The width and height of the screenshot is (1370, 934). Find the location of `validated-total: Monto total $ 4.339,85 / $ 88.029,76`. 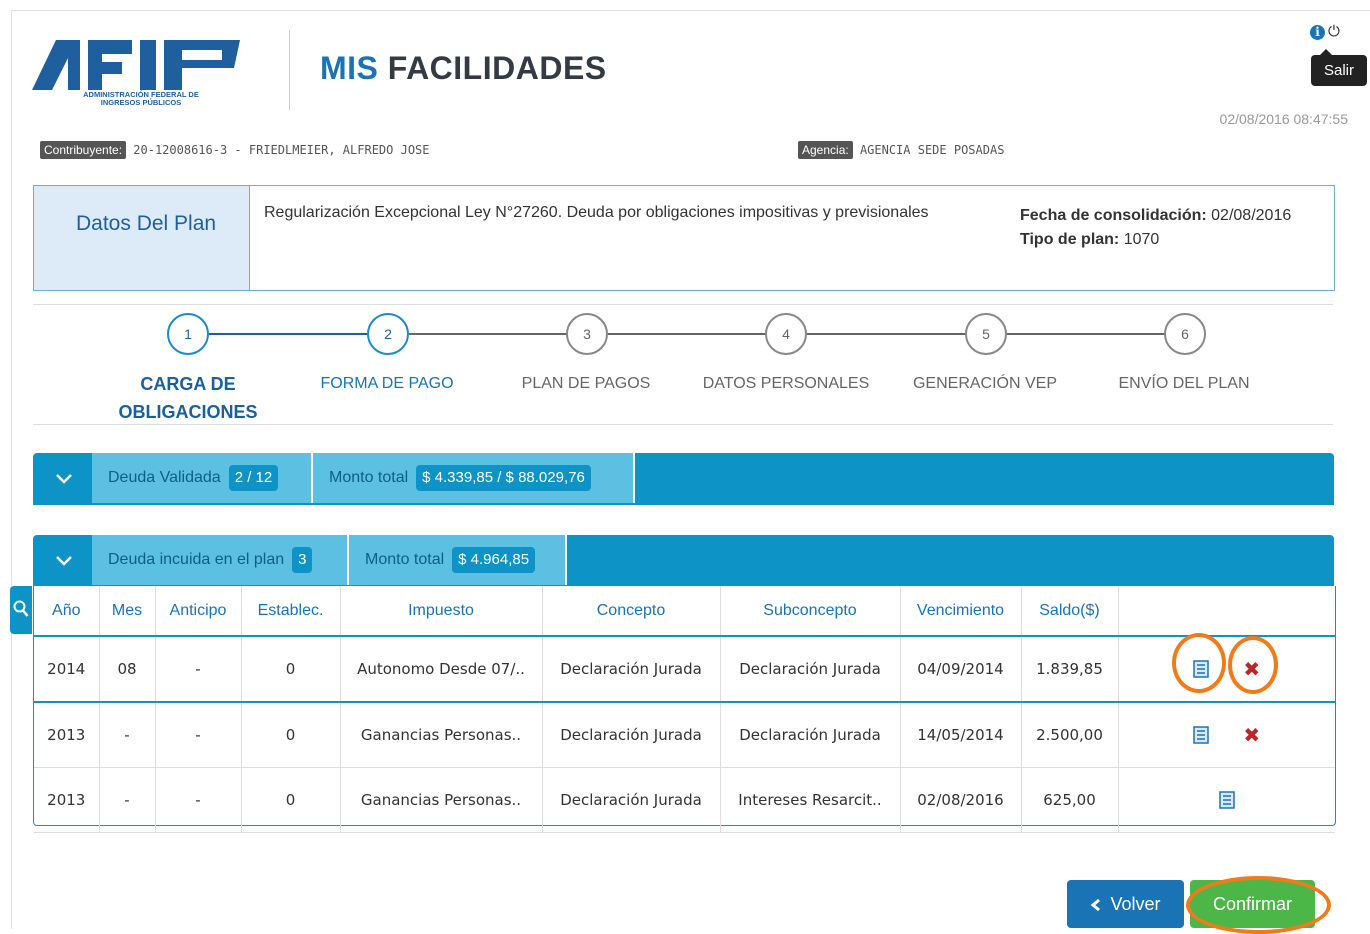

validated-total: Monto total $ 4.339,85 / $ 88.029,76 is located at coordinates (474, 478).